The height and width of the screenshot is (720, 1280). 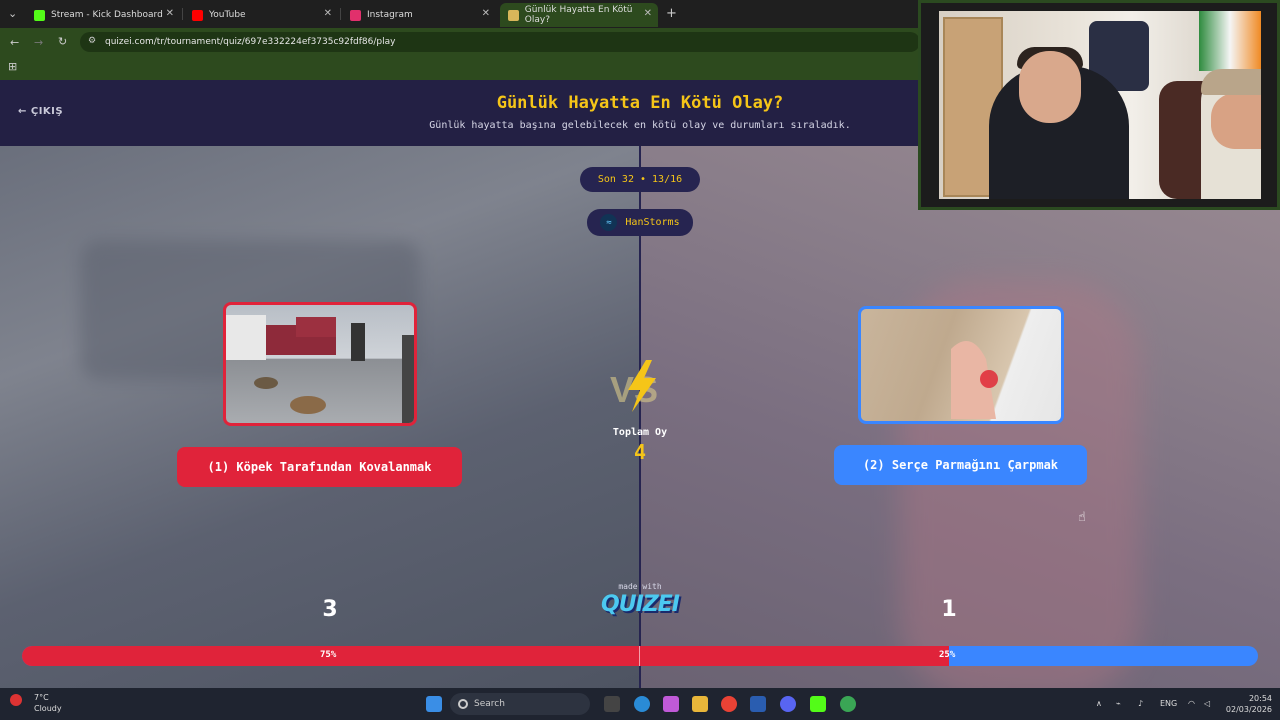 I want to click on right-percent-label: 25%, so click(x=947, y=655).